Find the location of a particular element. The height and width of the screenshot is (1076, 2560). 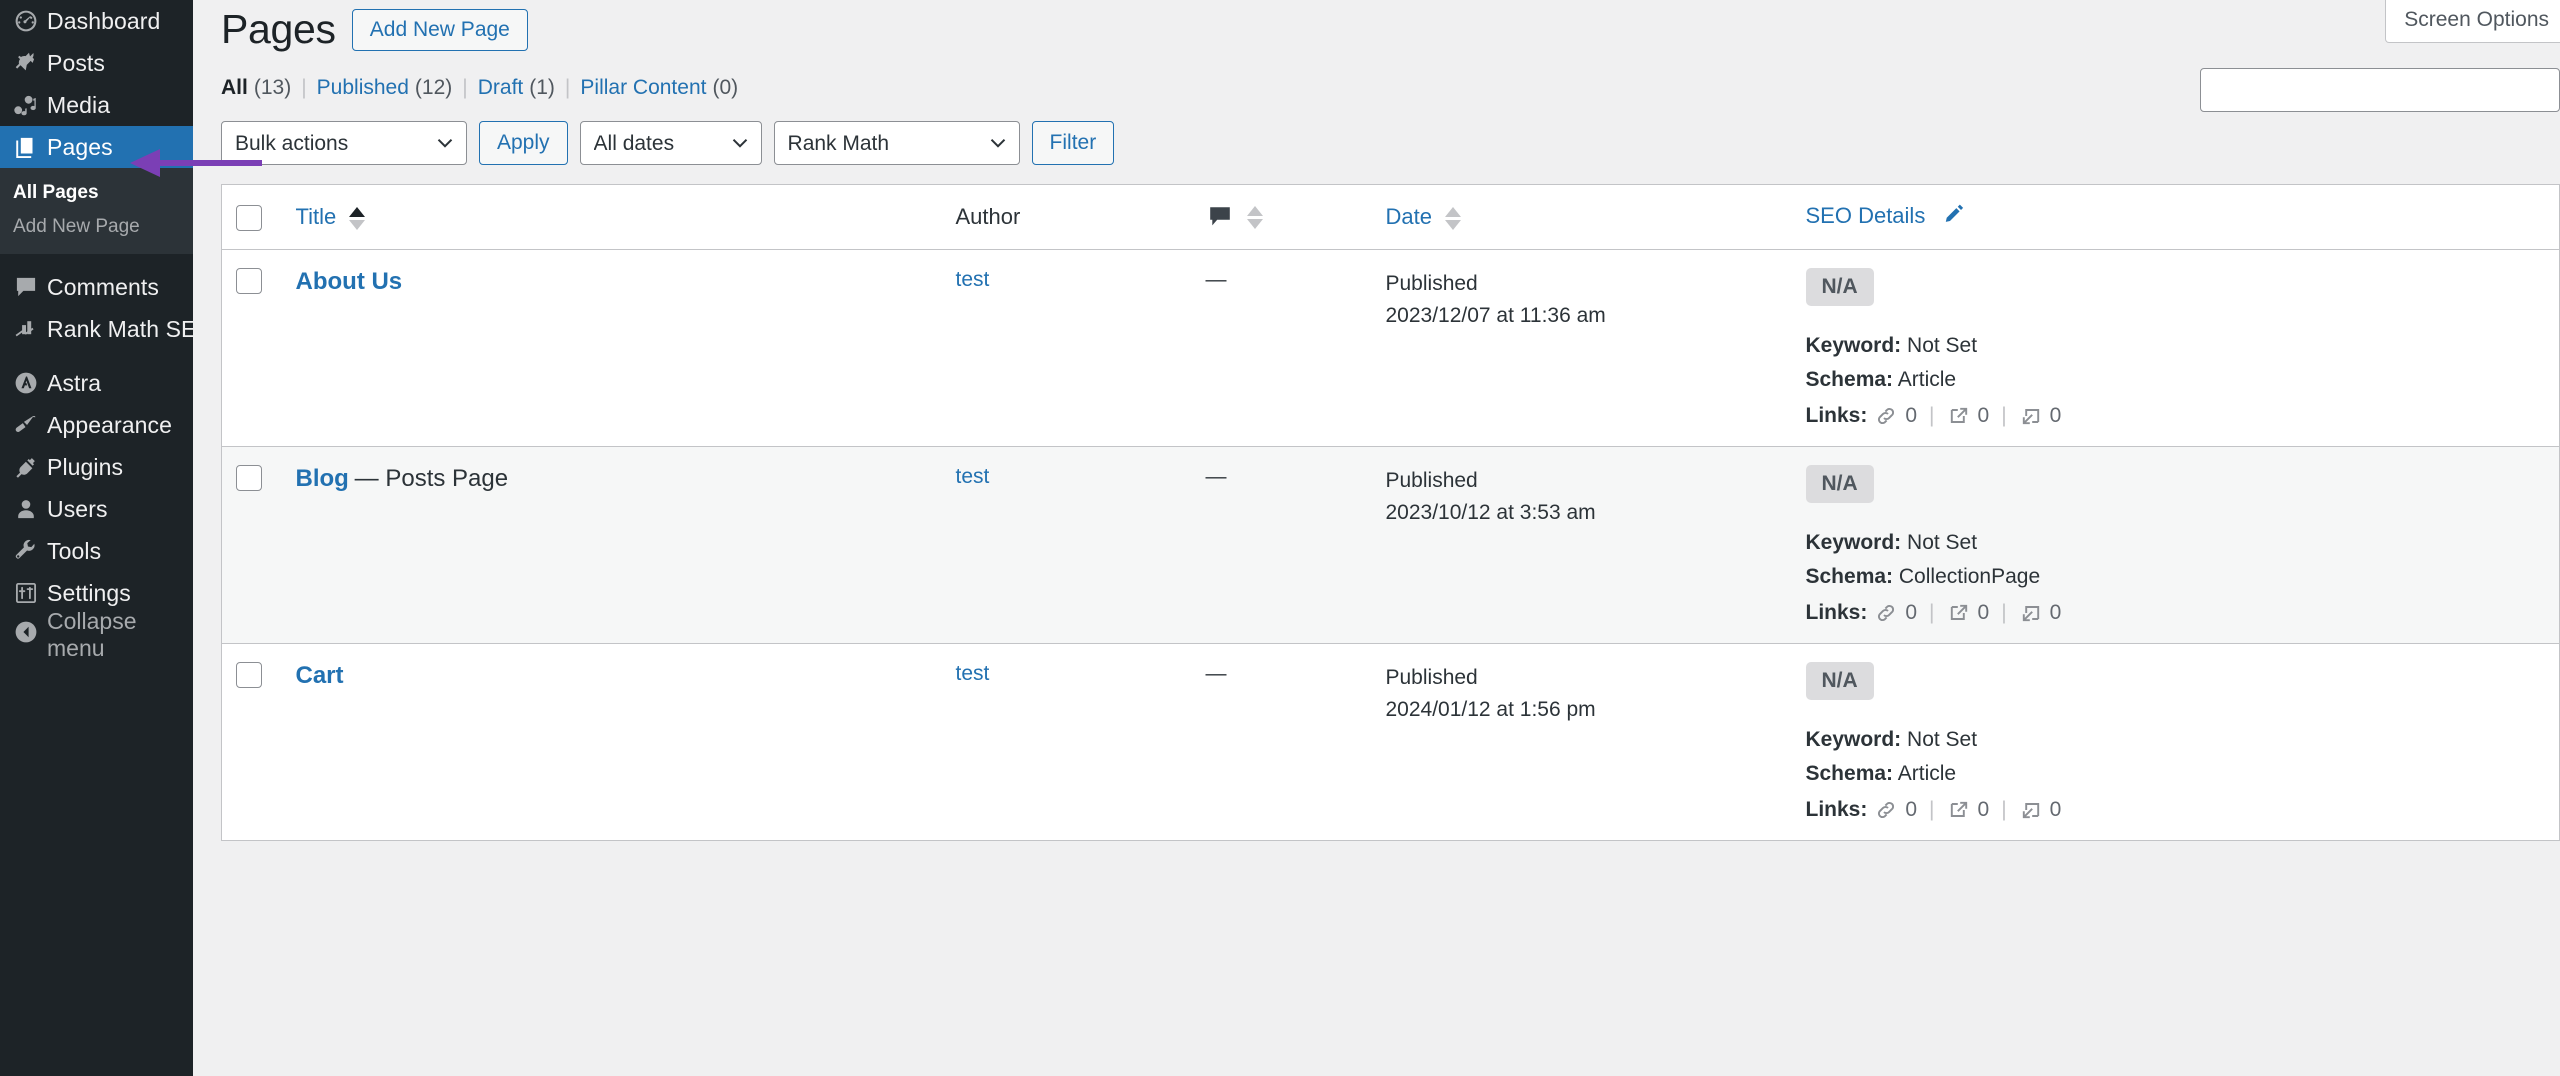

comment-icon is located at coordinates (30, 287).